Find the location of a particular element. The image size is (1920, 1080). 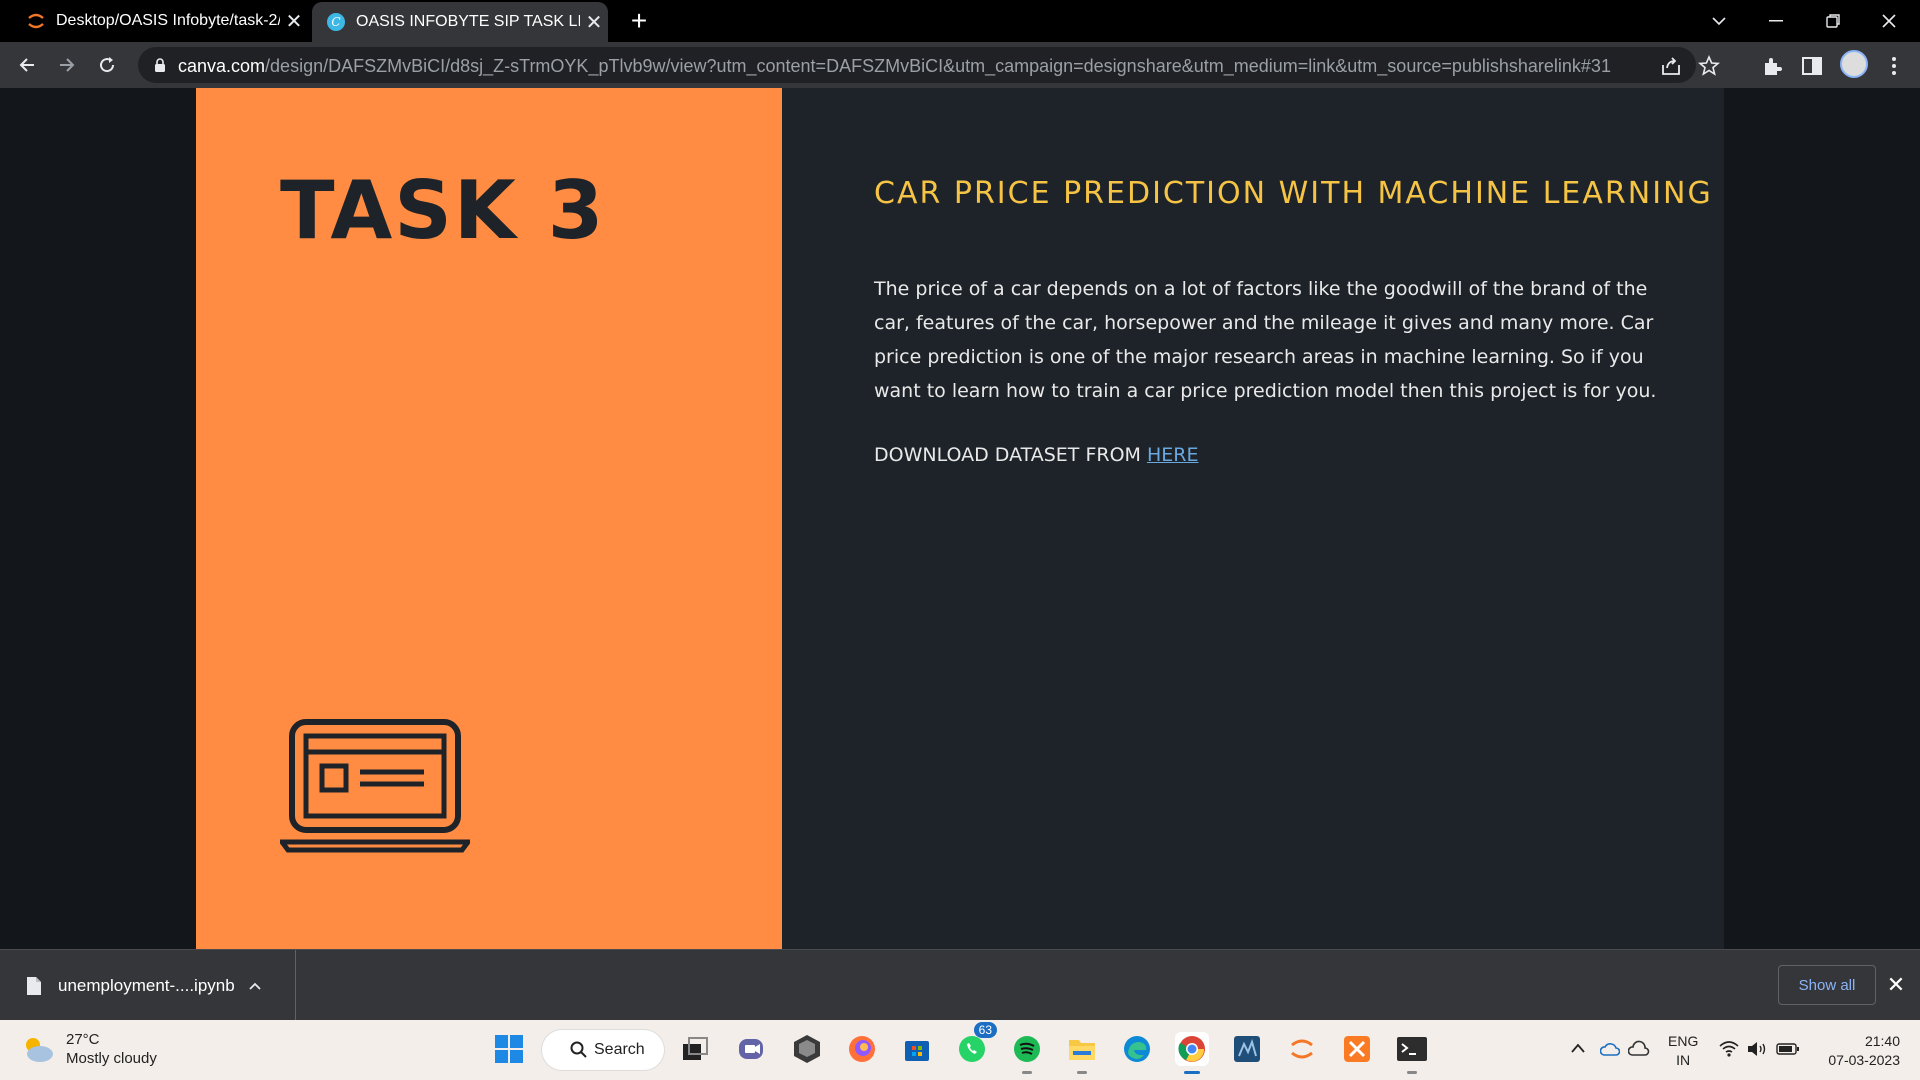

tab-jupyter: Desktop/OASIS Infobyte/task-2/ ✕ is located at coordinates (154, 21).